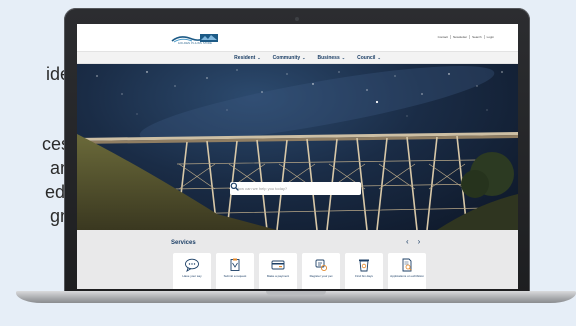 The width and height of the screenshot is (576, 326). I want to click on carousel-controls: ‹ ›, so click(413, 242).